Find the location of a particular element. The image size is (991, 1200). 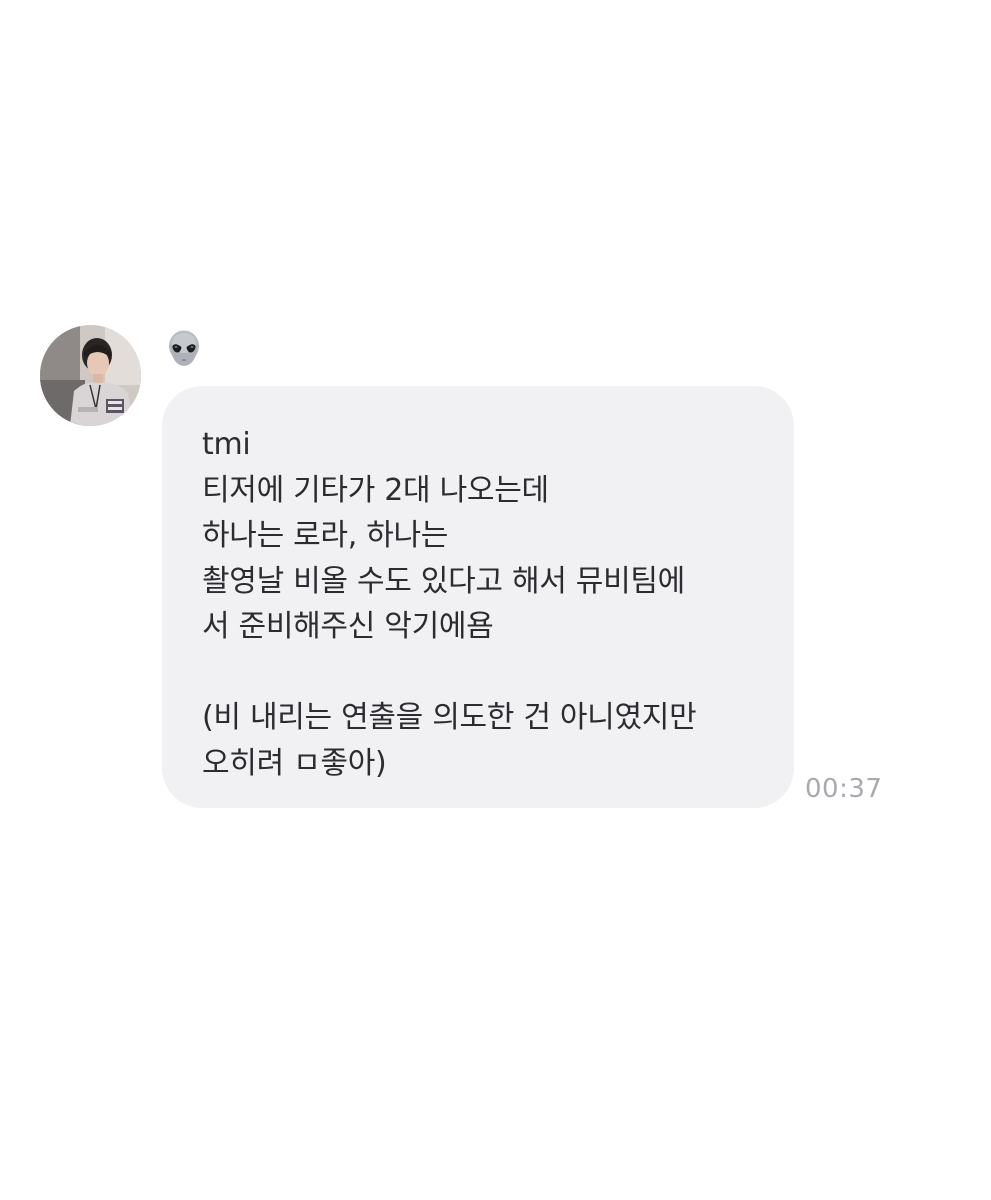

message-line: 오히려 ㅁ좋아) is located at coordinates (294, 763).